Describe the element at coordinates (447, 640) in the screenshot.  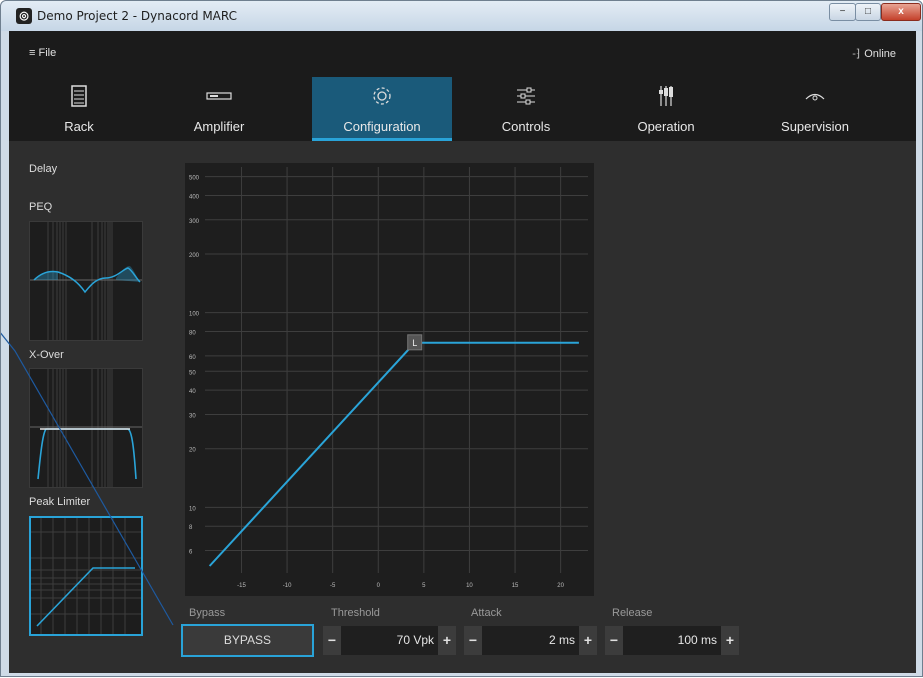
I see `threshold-increment-button: +` at that location.